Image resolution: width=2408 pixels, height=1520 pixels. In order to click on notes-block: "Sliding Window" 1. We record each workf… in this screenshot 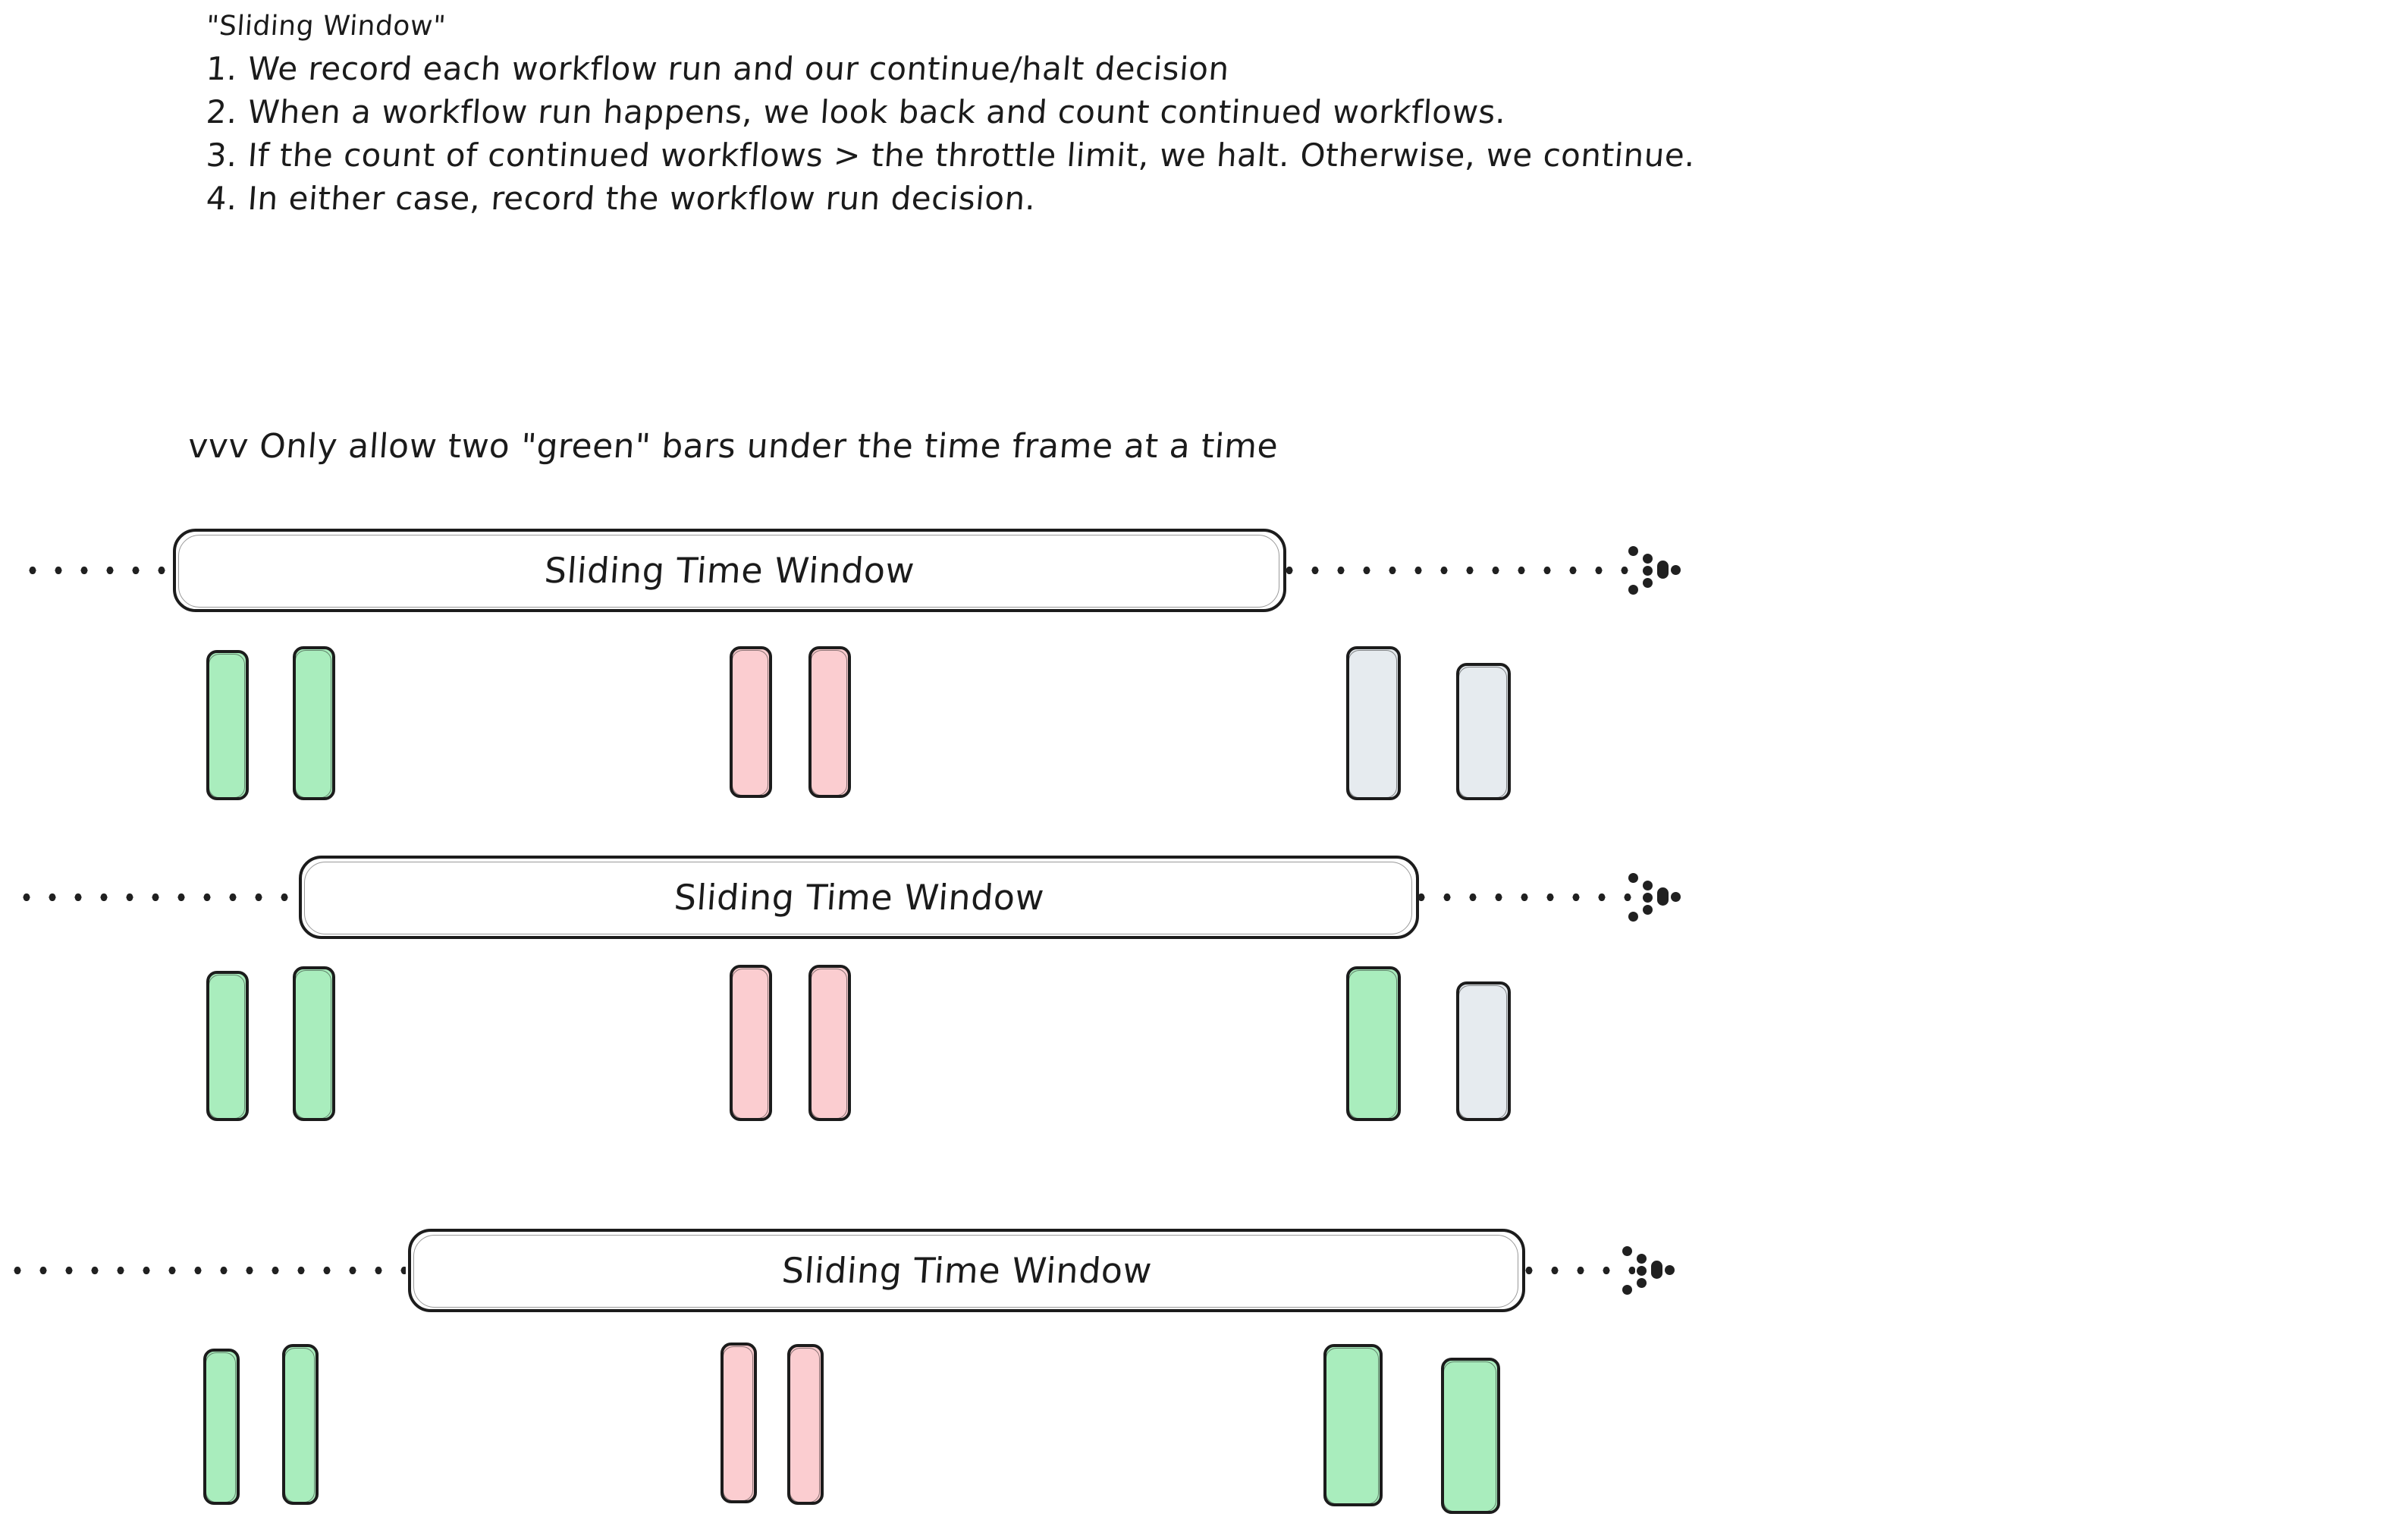, I will do `click(1267, 113)`.